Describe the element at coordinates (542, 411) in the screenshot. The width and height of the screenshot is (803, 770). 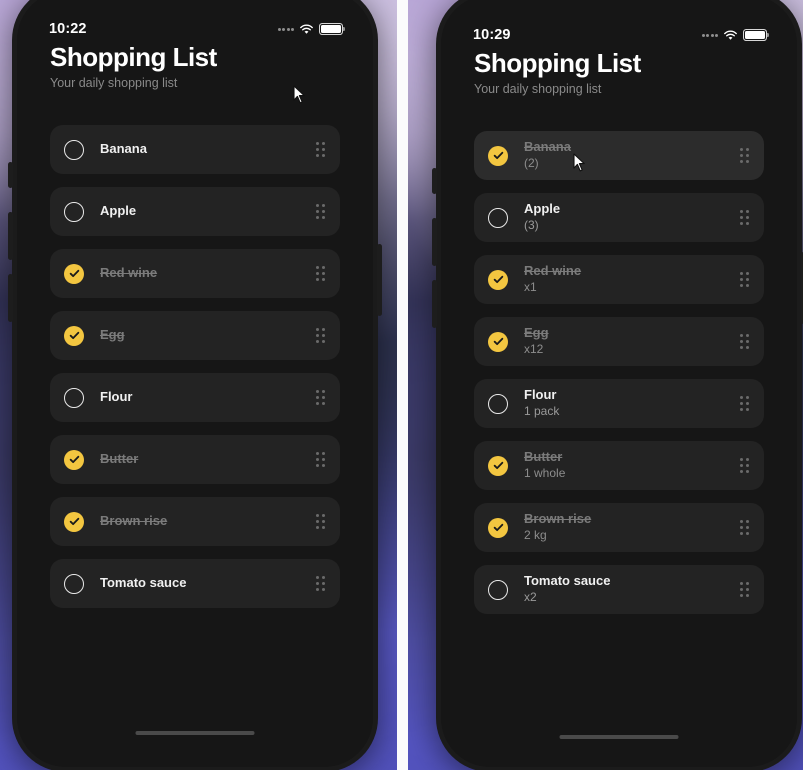
I see `list-item-quantity: 1 pack` at that location.